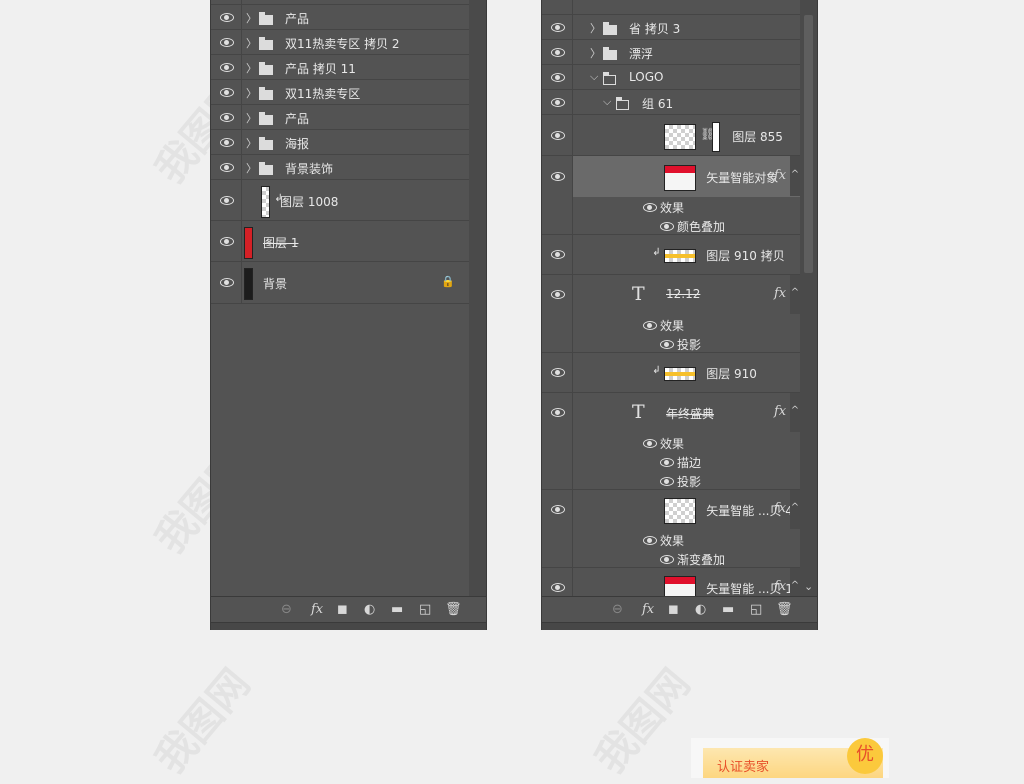 The width and height of the screenshot is (1024, 784). Describe the element at coordinates (679, 626) in the screenshot. I see `resize-handle` at that location.